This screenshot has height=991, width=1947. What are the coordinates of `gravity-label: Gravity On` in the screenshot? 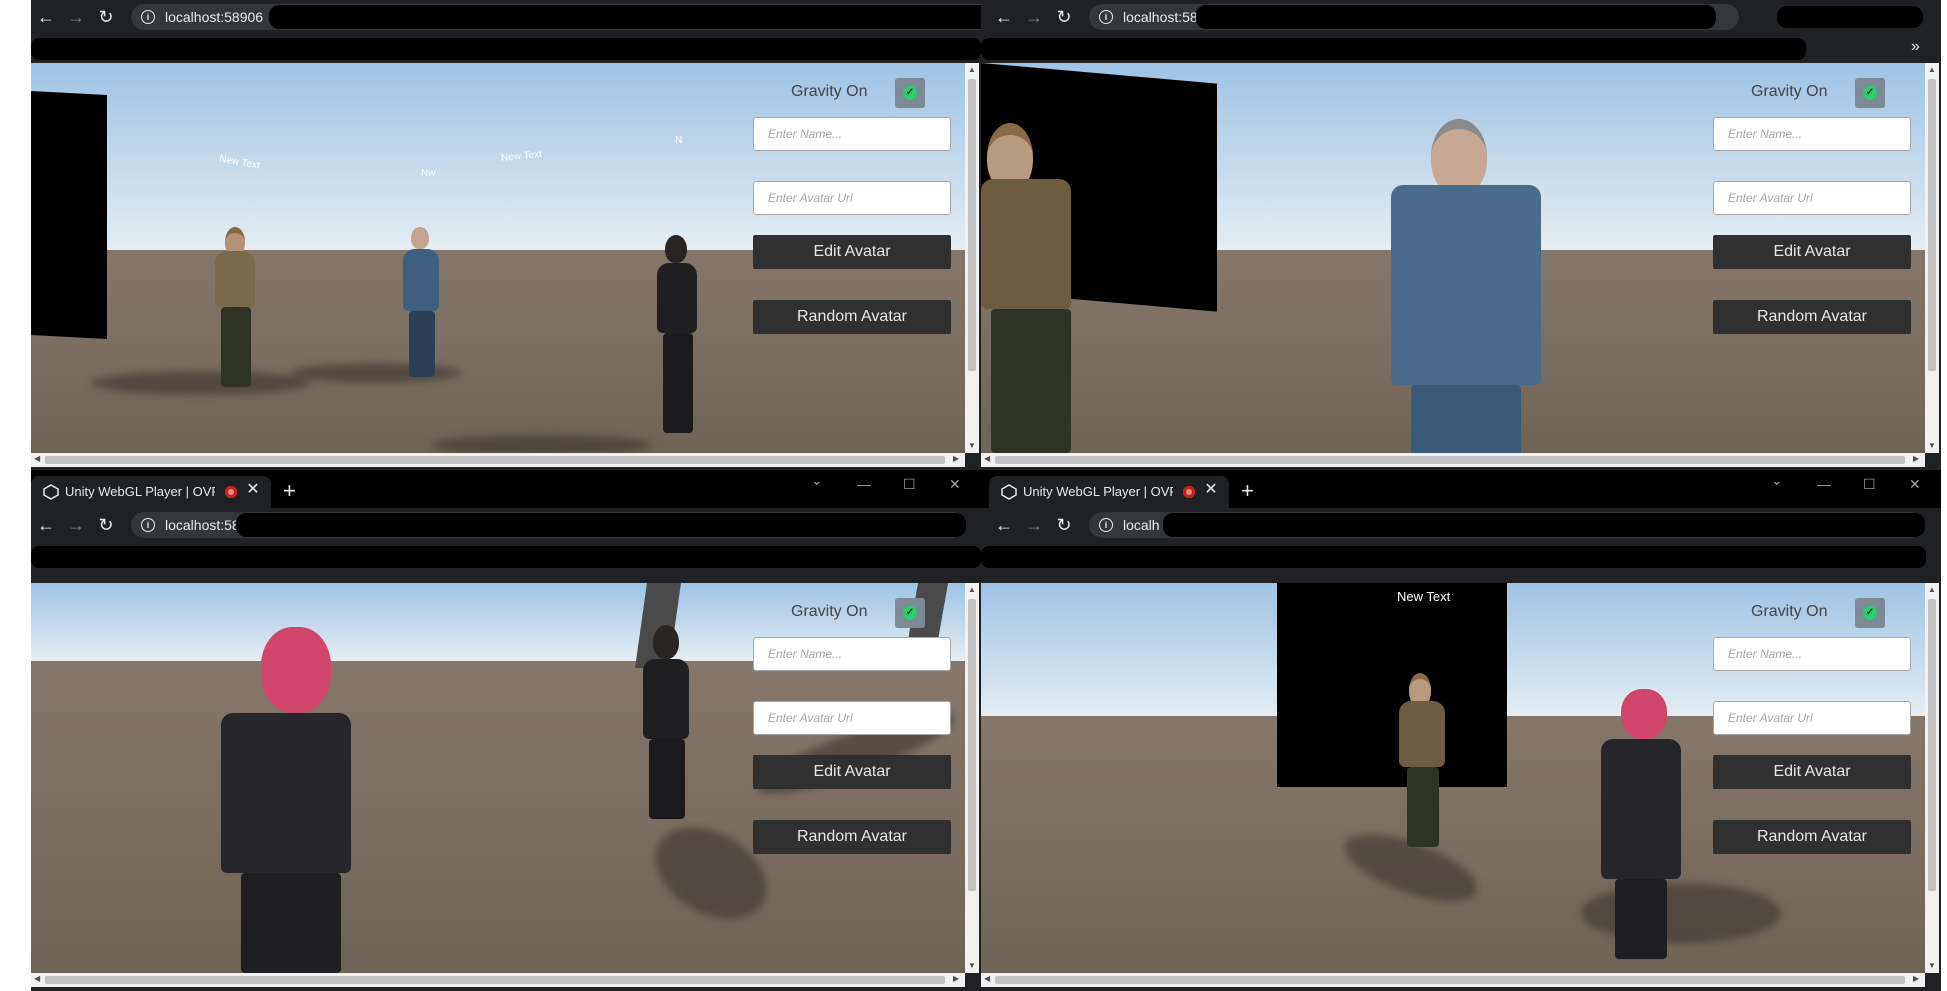 It's located at (829, 611).